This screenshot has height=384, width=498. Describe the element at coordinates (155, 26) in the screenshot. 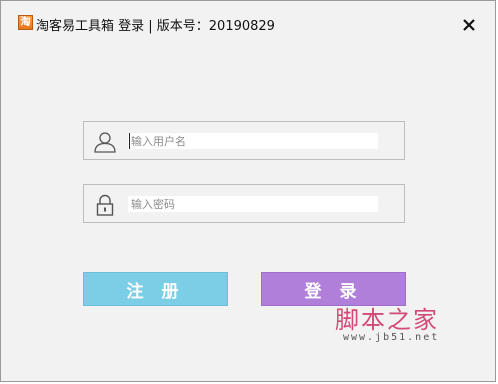

I see `window-title: 淘客易工具箱 登录 | 版本号：20190829` at that location.